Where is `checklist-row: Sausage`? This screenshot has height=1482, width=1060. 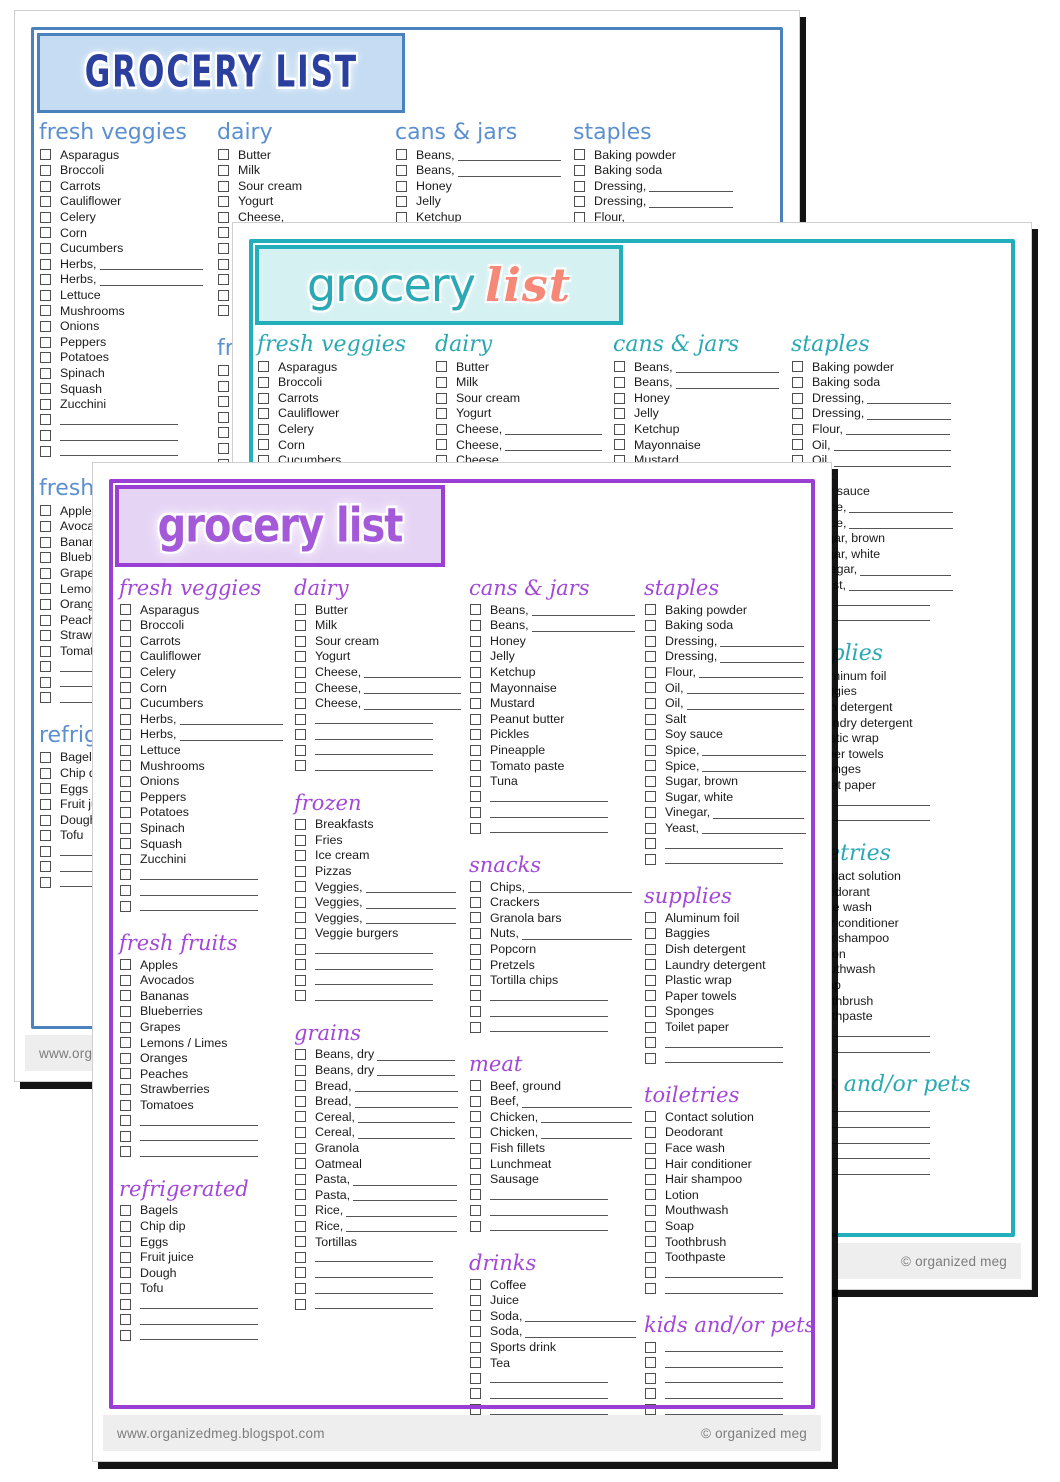 checklist-row: Sausage is located at coordinates (554, 1180).